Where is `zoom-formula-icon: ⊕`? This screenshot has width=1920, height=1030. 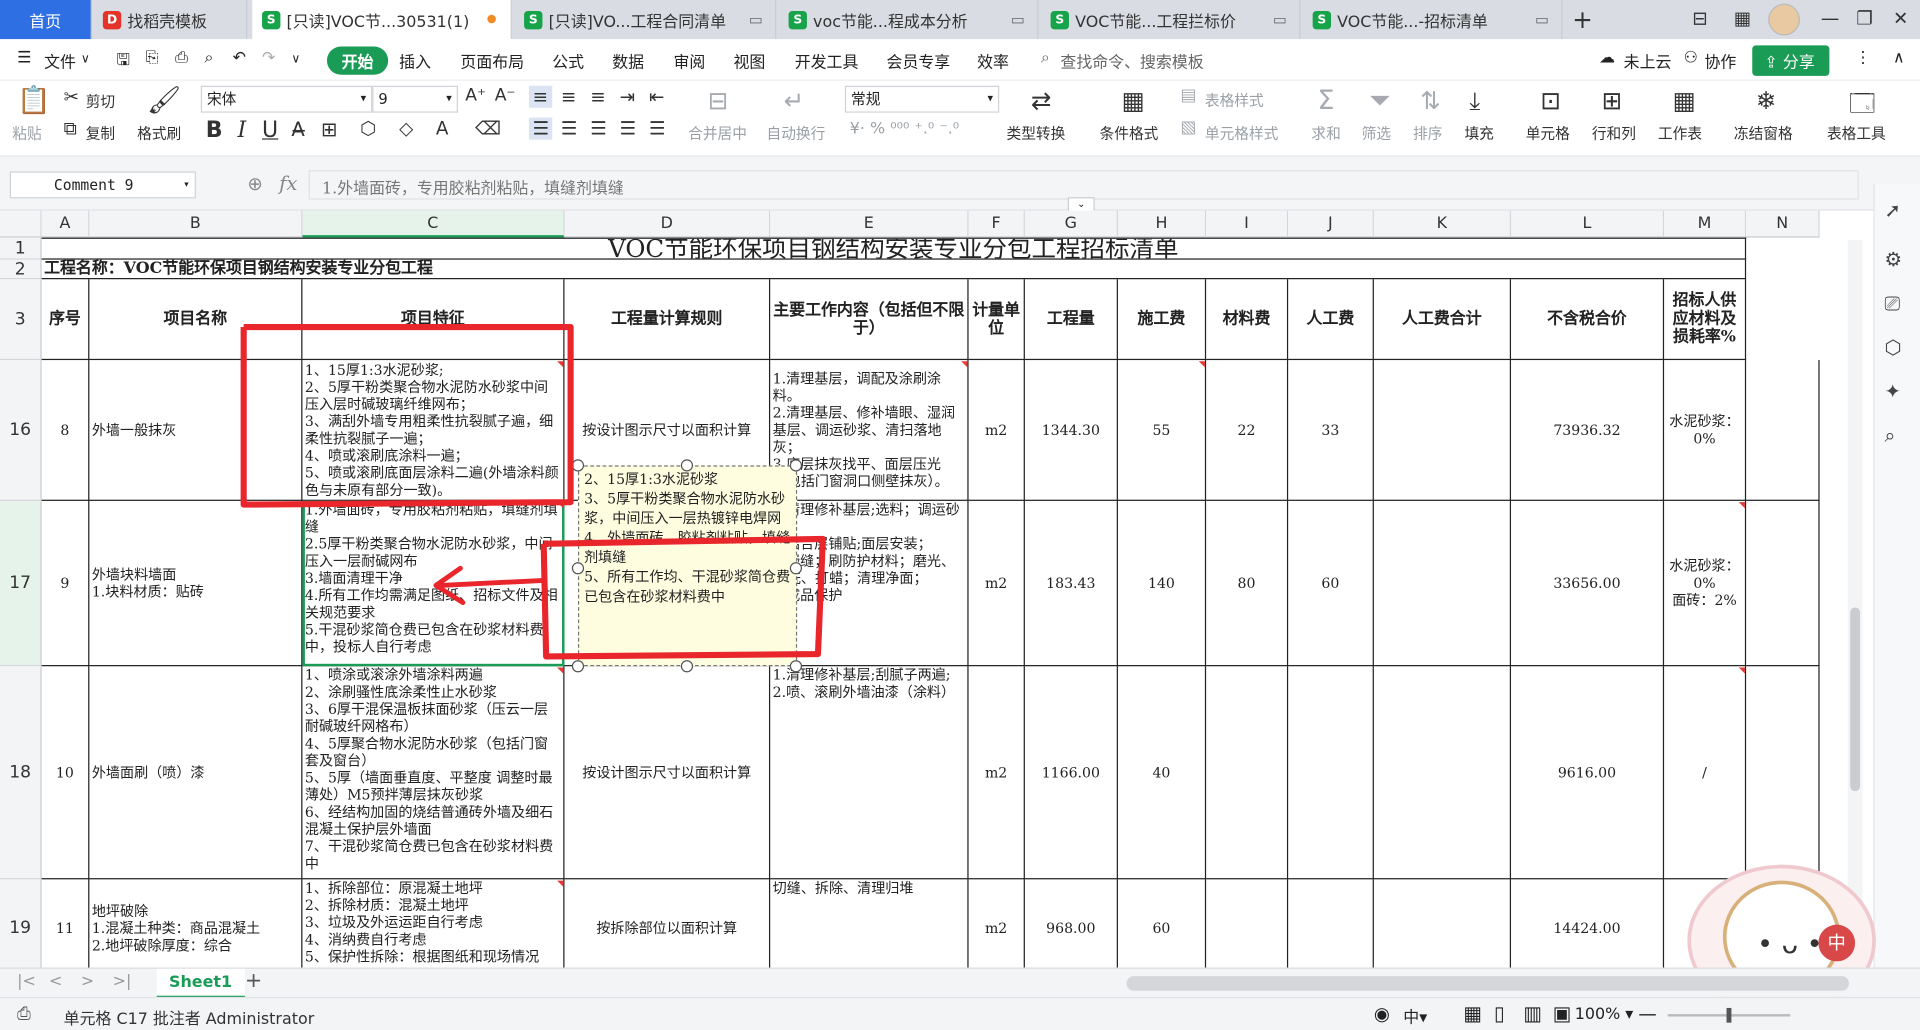
zoom-formula-icon: ⊕ is located at coordinates (254, 184).